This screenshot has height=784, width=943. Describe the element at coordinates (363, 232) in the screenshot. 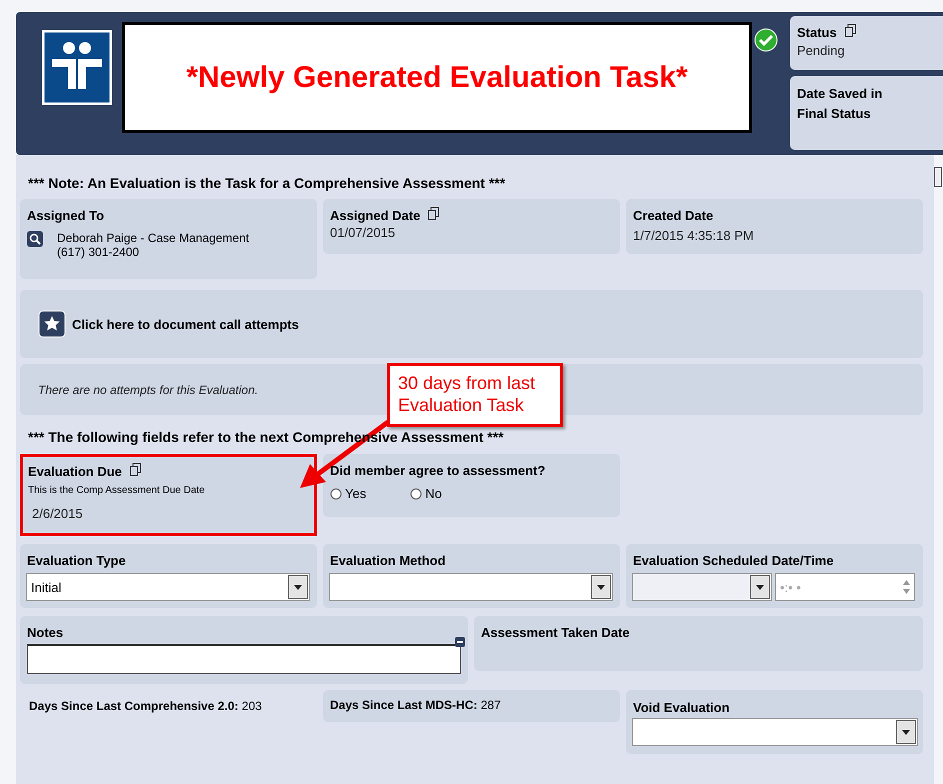

I see `assigned-date-value: 01/07/2015` at that location.